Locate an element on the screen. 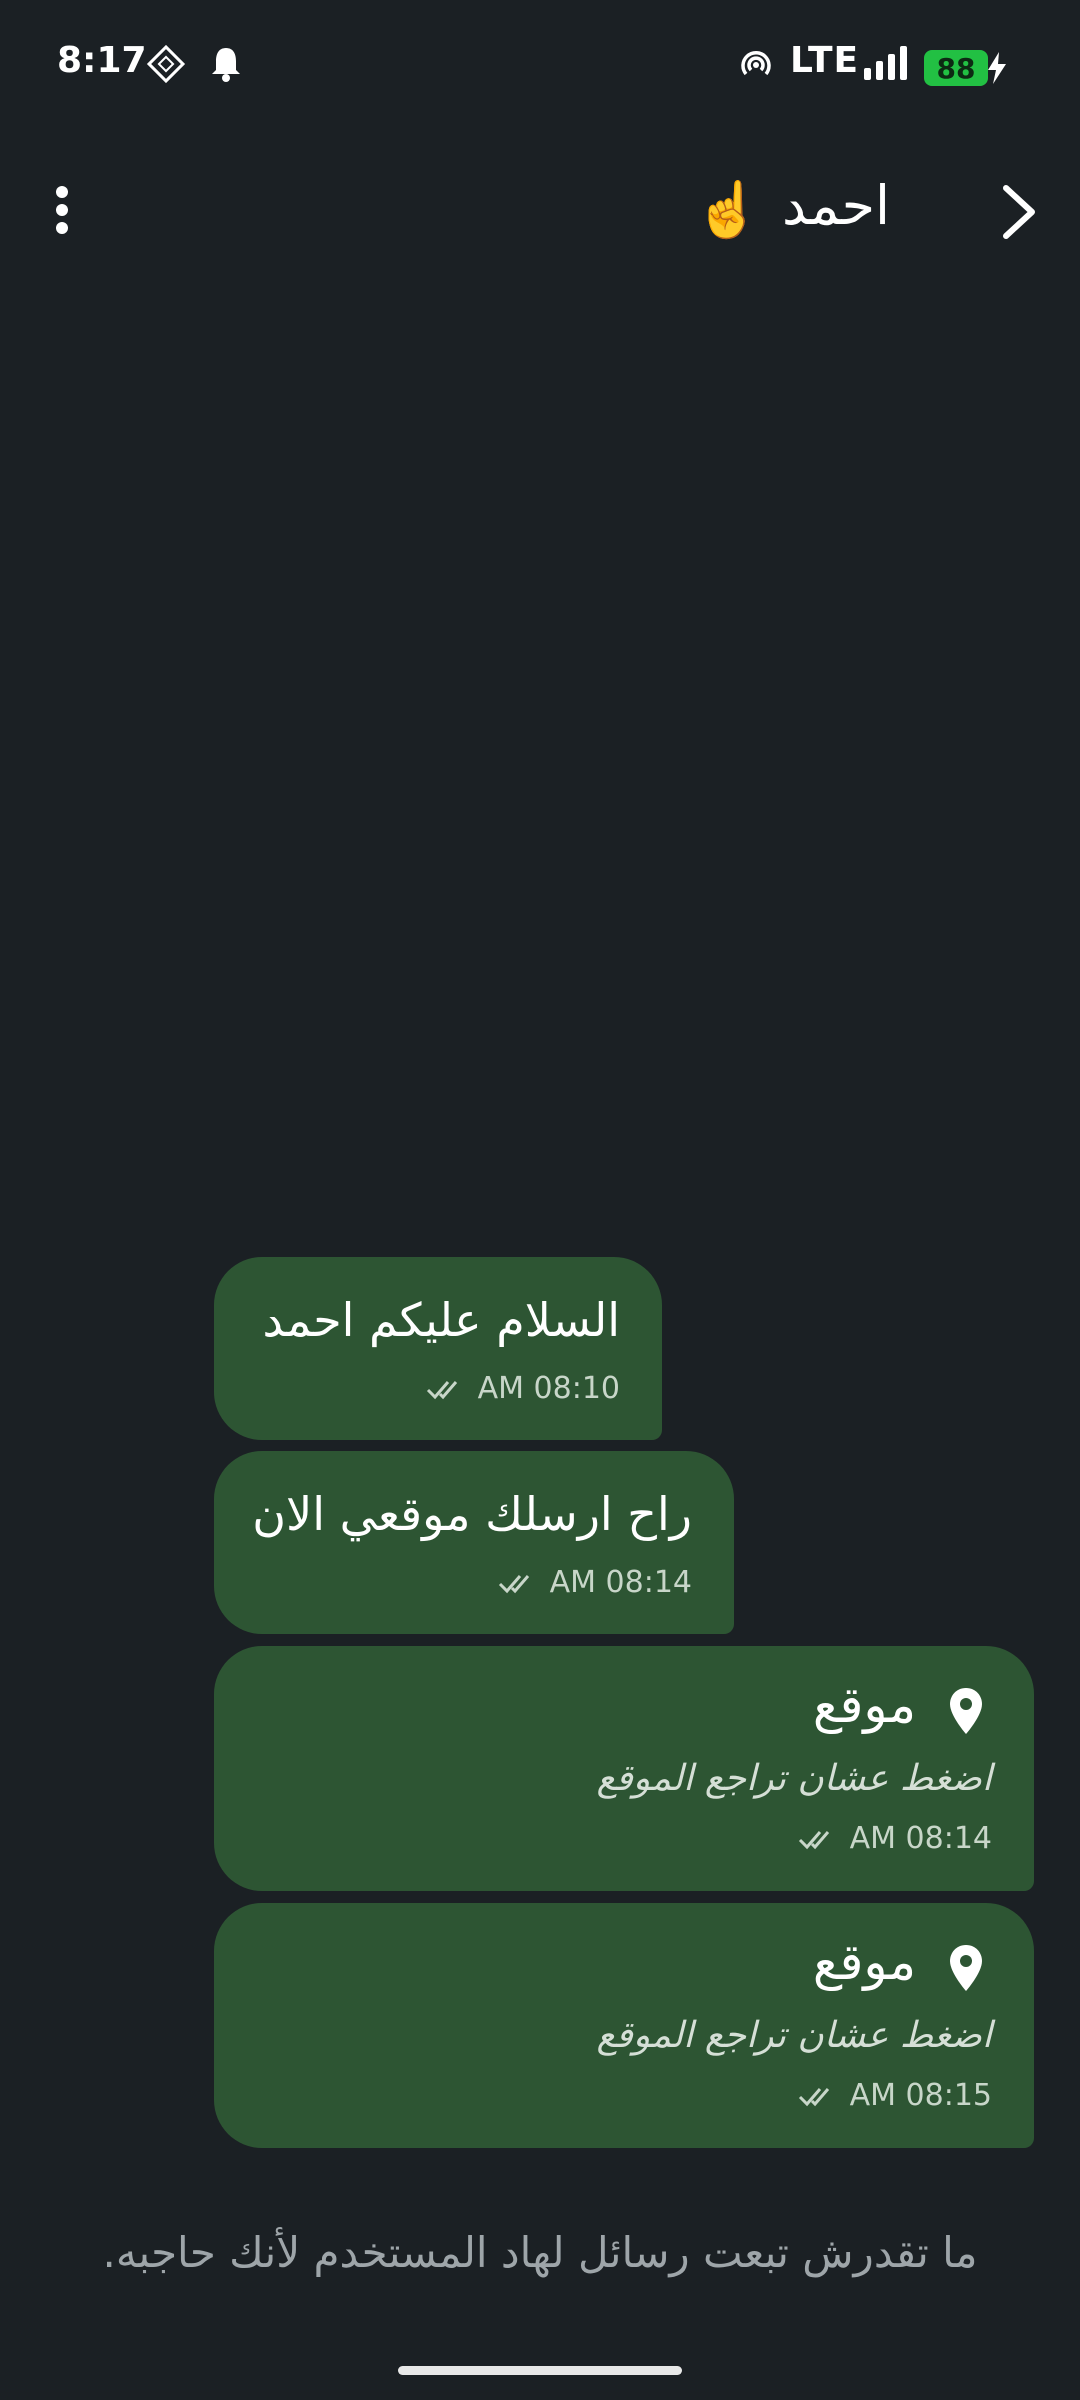 The image size is (1080, 2400). message-text: السلام عليكم احمد is located at coordinates (441, 1320).